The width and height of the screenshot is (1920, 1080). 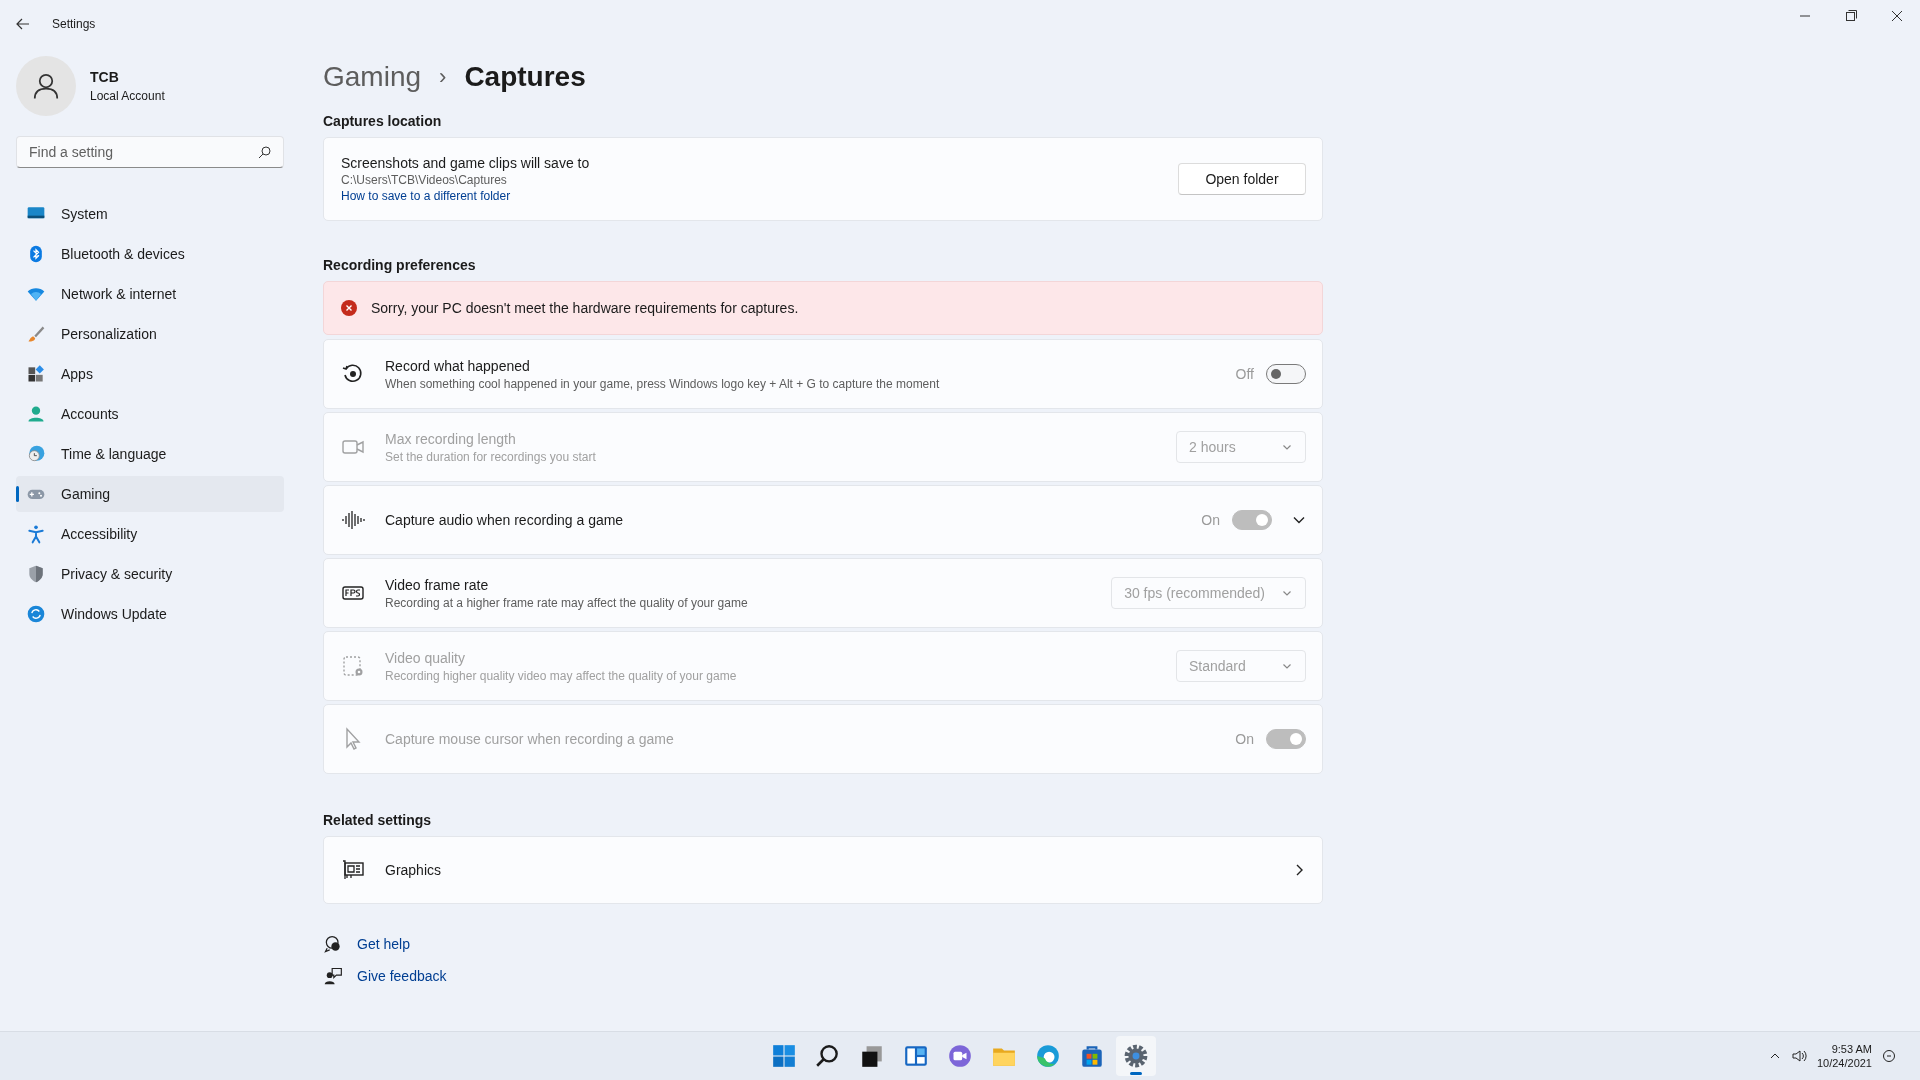 I want to click on settings-icon, so click(x=1136, y=1056).